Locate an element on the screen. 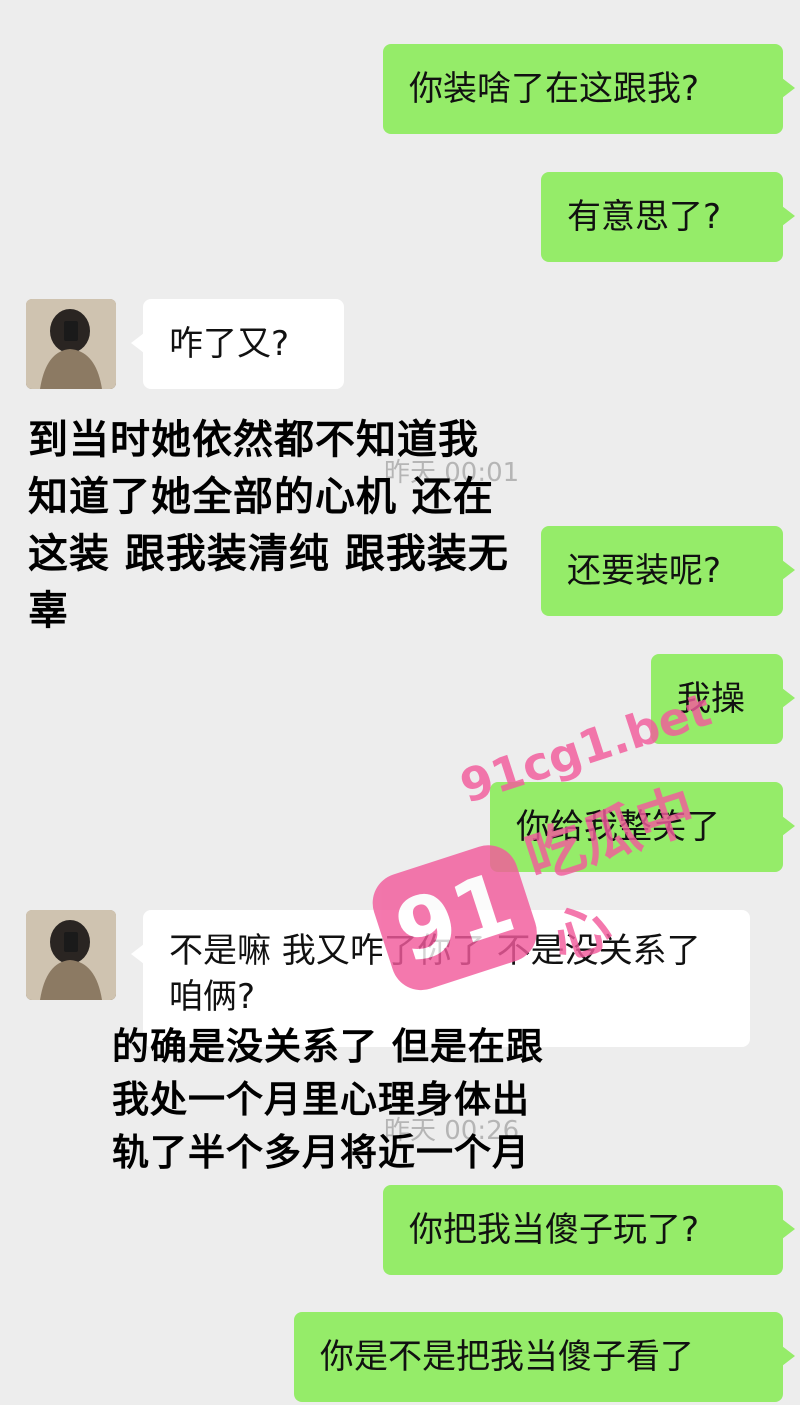 This screenshot has width=800, height=1405. message-bubble-outgoing: 还要装呢? is located at coordinates (668, 571).